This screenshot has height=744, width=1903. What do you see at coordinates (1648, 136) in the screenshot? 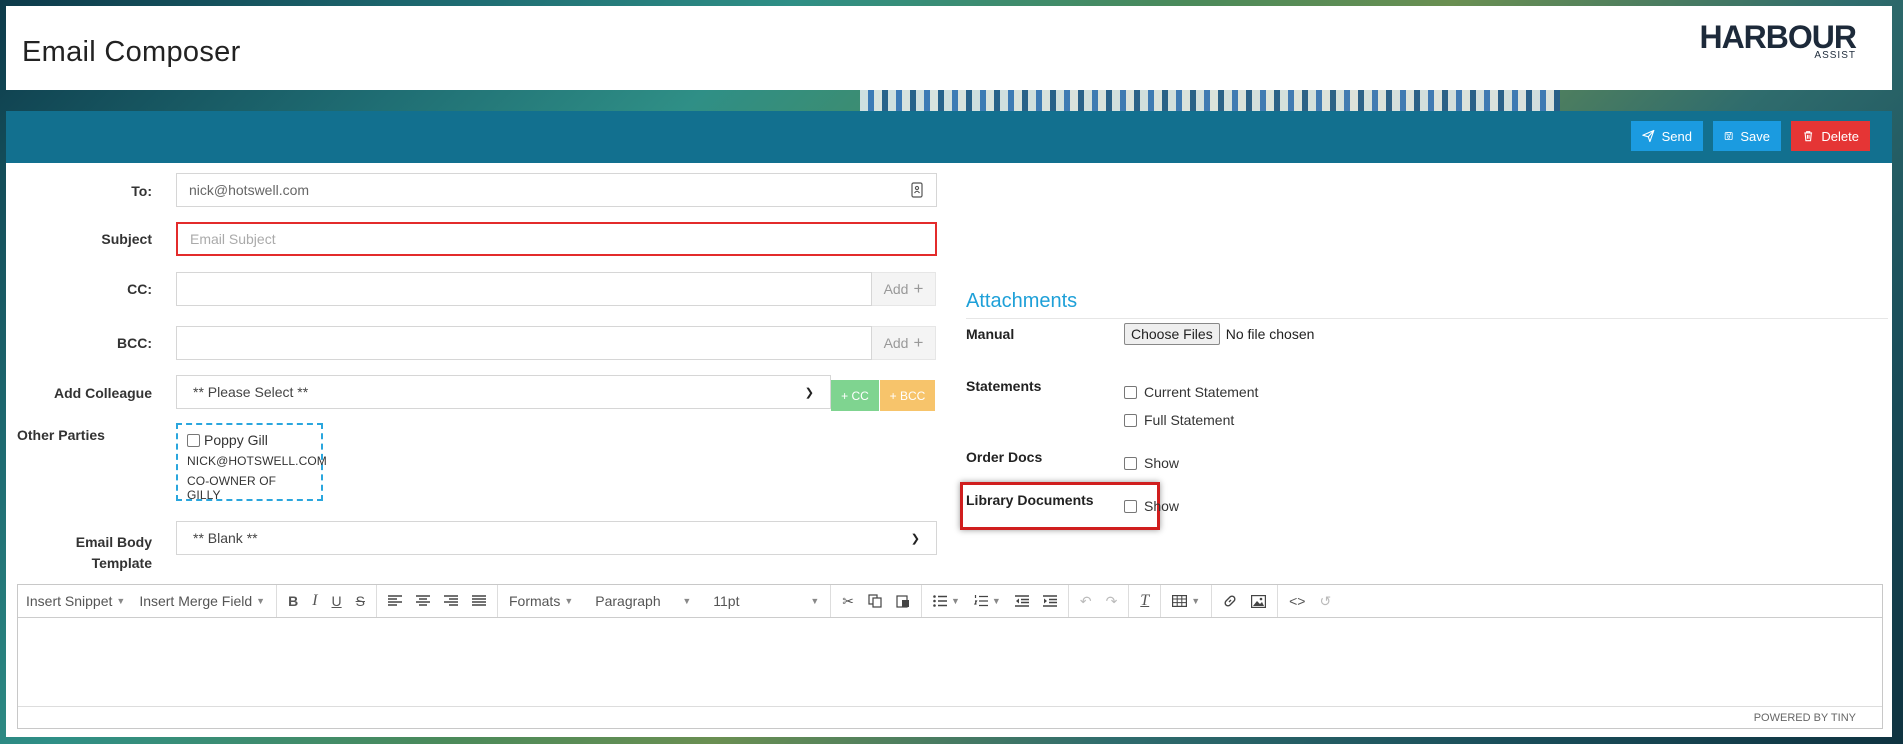
I see `paper-plane-icon` at bounding box center [1648, 136].